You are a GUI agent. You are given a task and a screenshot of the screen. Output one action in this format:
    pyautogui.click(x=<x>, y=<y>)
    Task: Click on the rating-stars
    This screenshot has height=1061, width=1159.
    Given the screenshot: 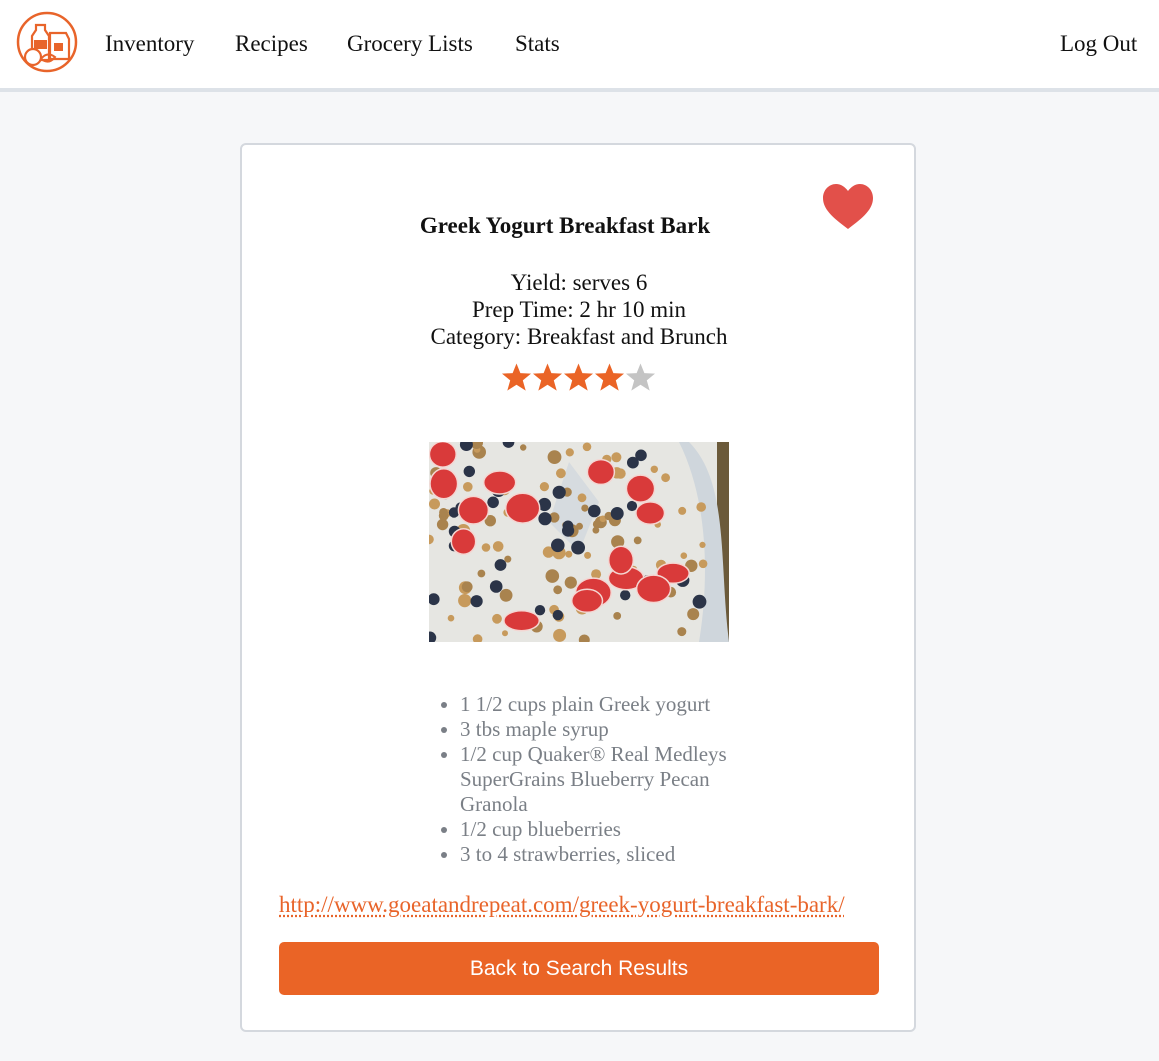 What is the action you would take?
    pyautogui.click(x=578, y=379)
    